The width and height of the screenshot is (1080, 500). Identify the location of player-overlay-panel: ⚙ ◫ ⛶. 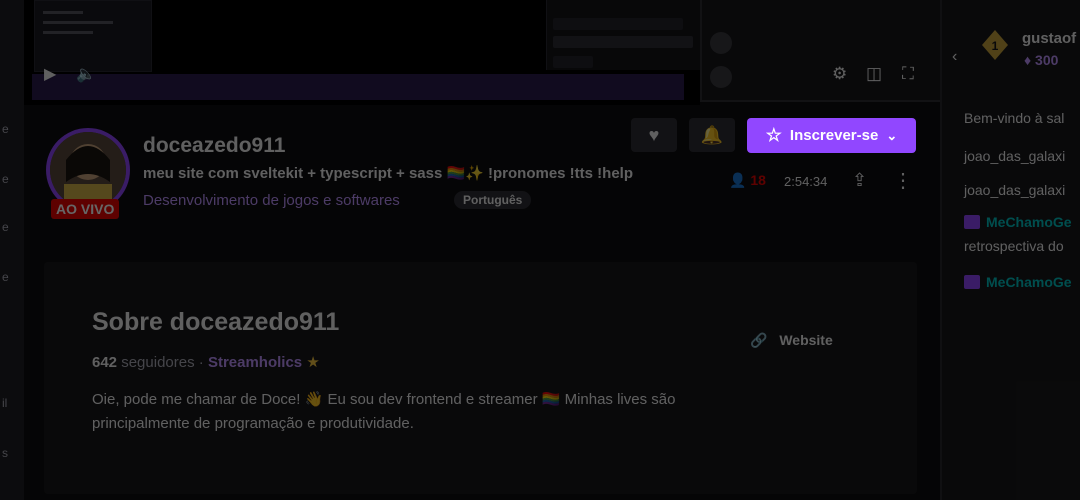
(821, 51).